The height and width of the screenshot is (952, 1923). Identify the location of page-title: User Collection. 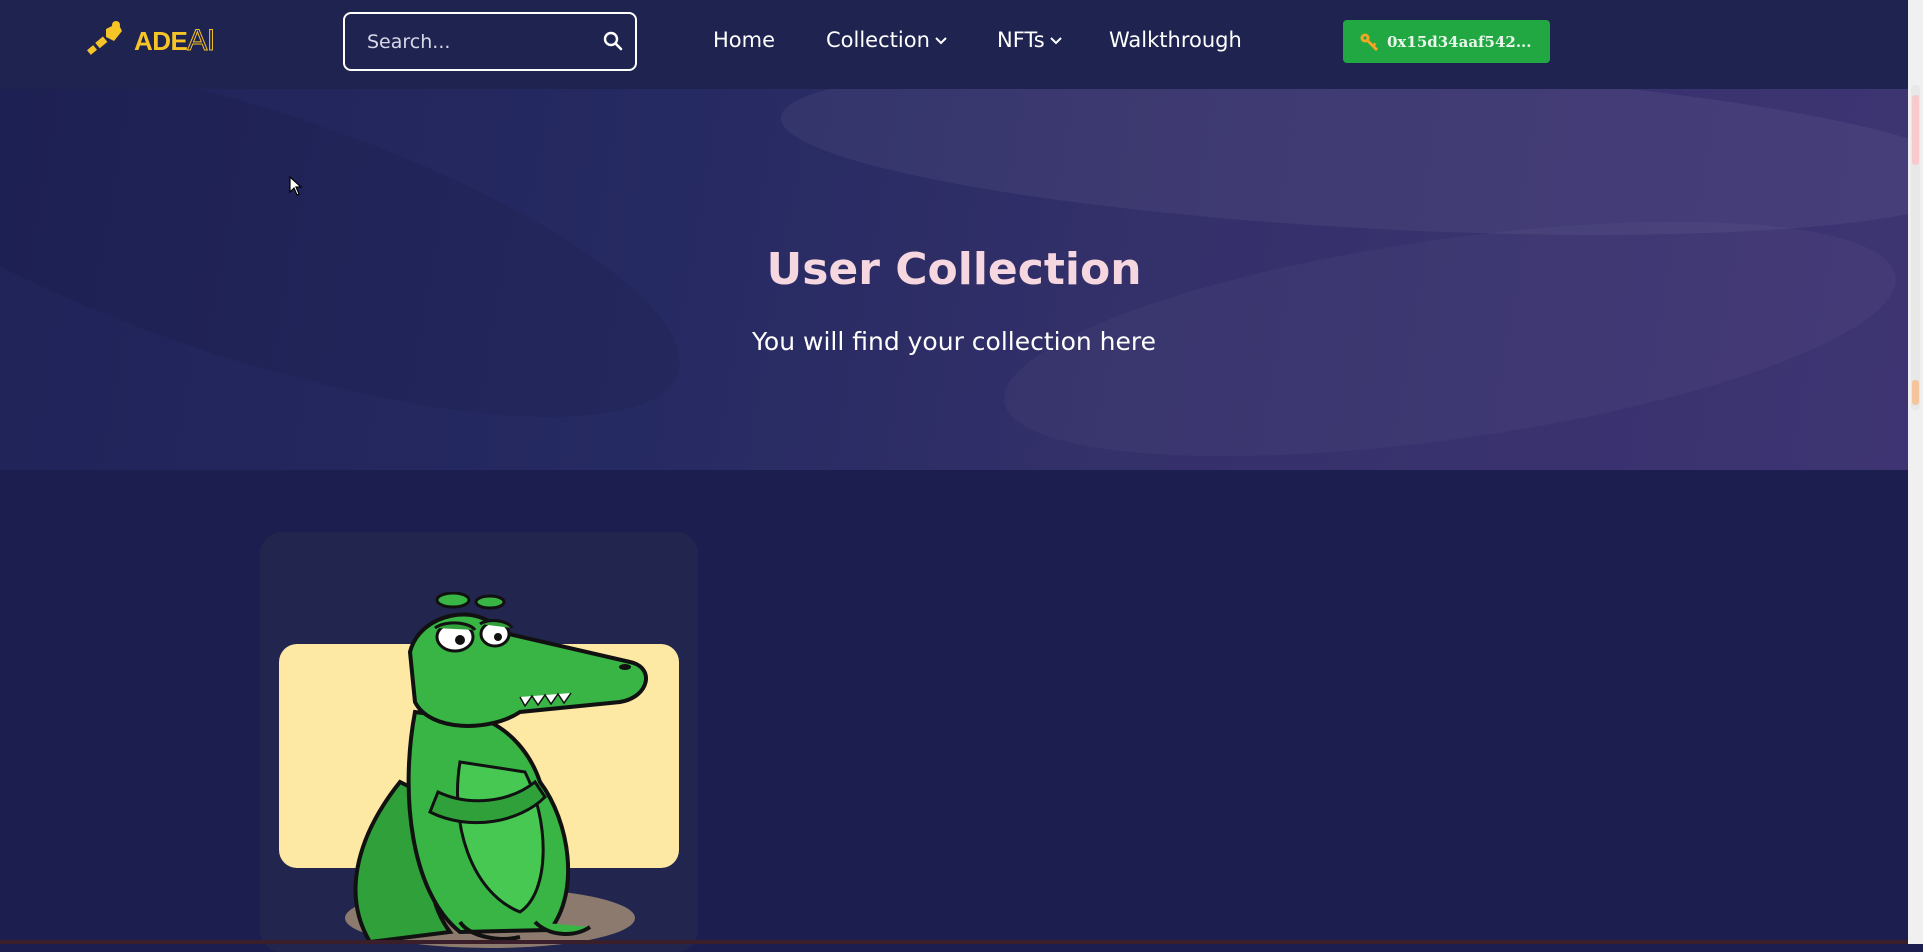
(954, 269).